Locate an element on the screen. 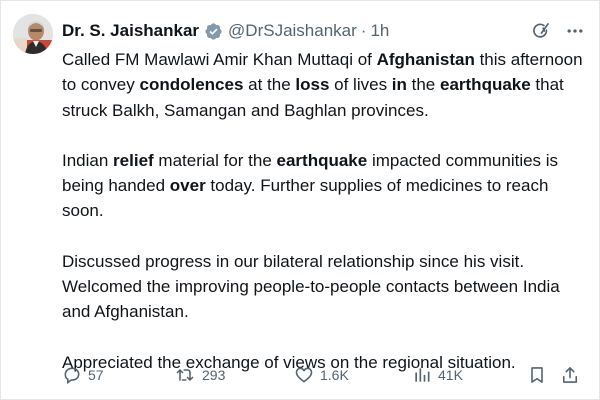 The width and height of the screenshot is (600, 400). author-handle: @DrSJaishankar is located at coordinates (292, 31).